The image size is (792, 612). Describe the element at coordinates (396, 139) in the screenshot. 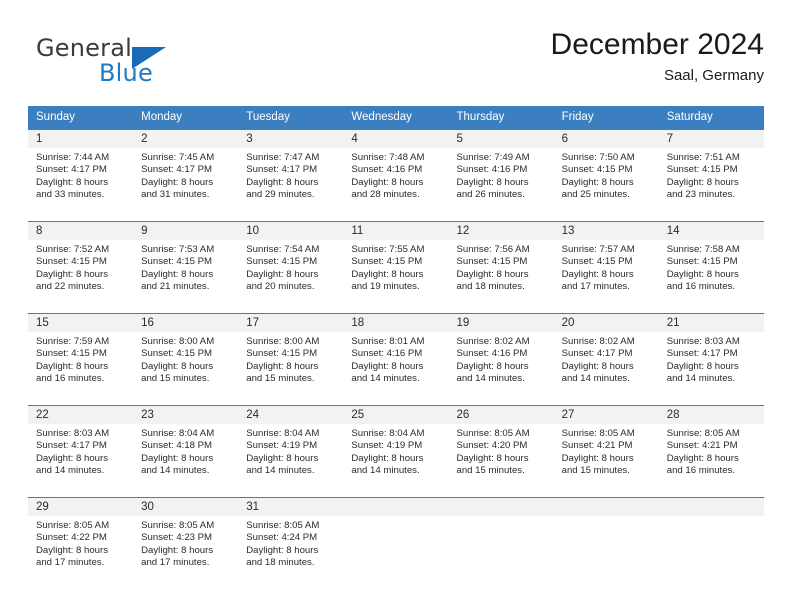

I see `day-number: 4` at that location.